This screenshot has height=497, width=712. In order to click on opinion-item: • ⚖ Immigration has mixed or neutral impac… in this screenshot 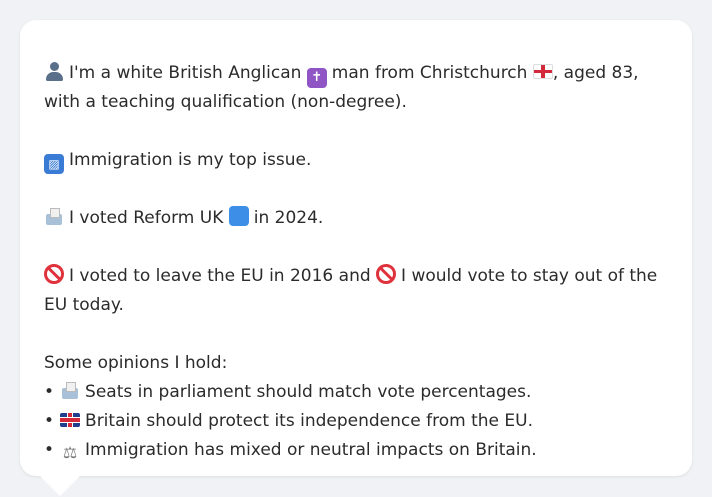, I will do `click(356, 450)`.